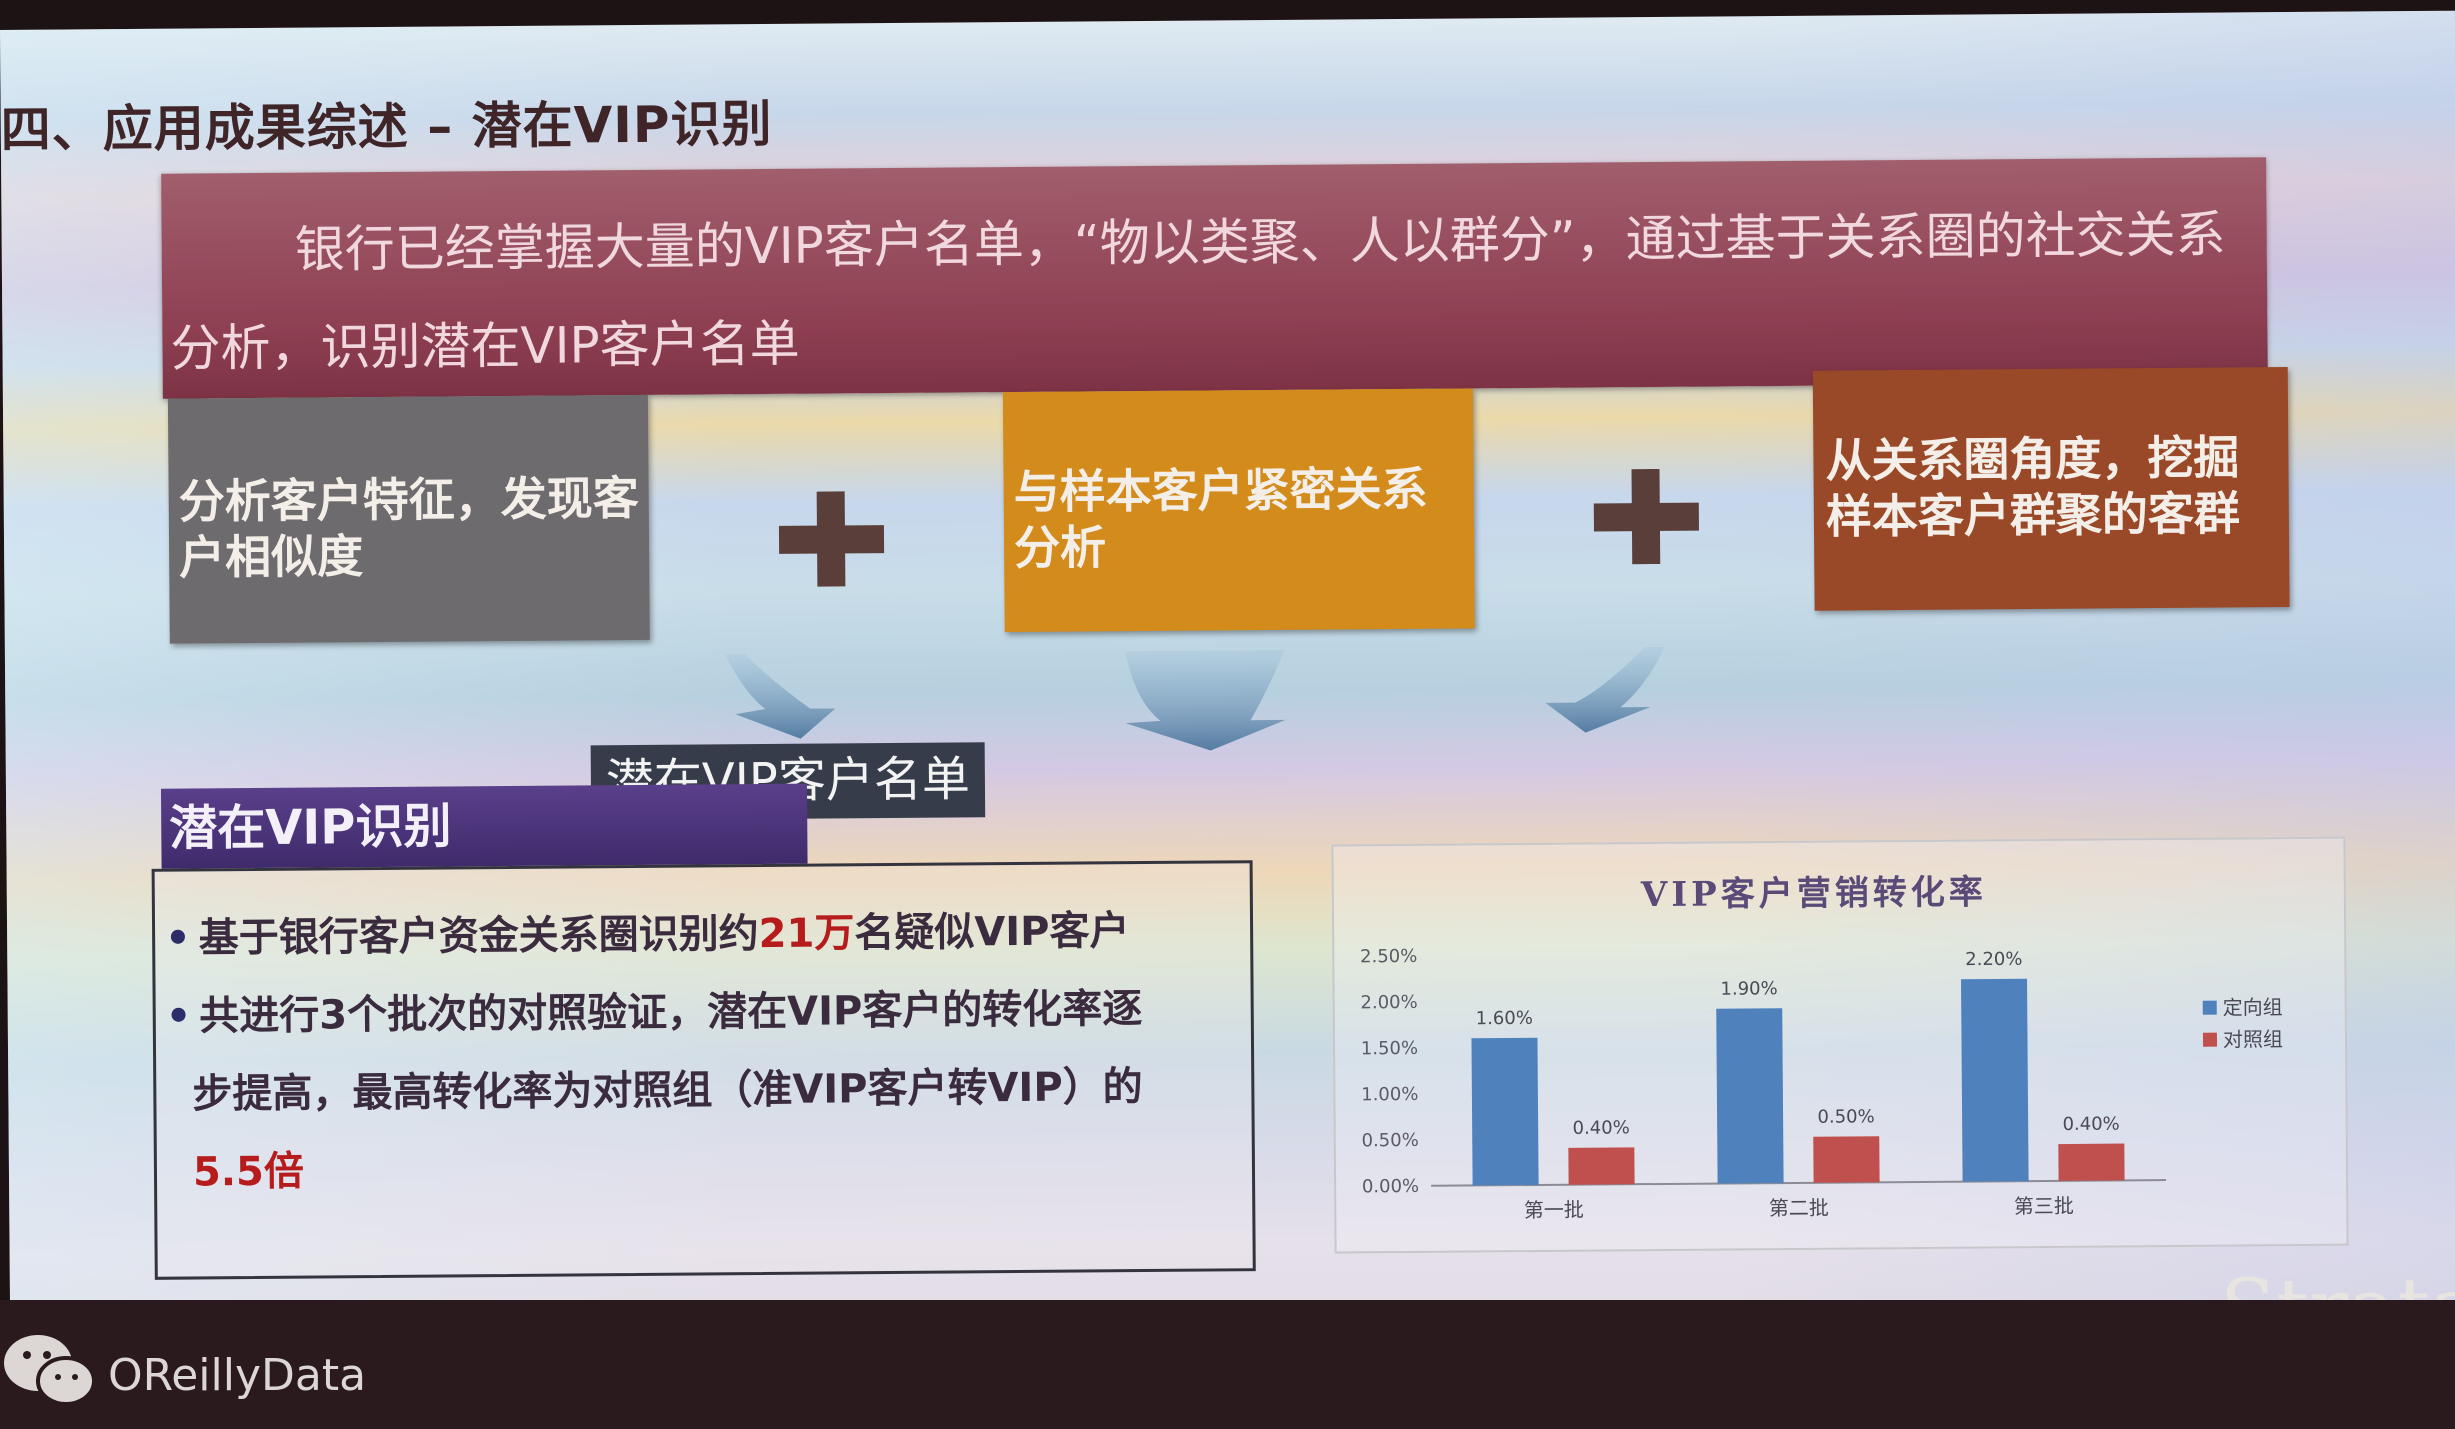  Describe the element at coordinates (1388, 1002) in the screenshot. I see `y-tick-label: 2.00%` at that location.